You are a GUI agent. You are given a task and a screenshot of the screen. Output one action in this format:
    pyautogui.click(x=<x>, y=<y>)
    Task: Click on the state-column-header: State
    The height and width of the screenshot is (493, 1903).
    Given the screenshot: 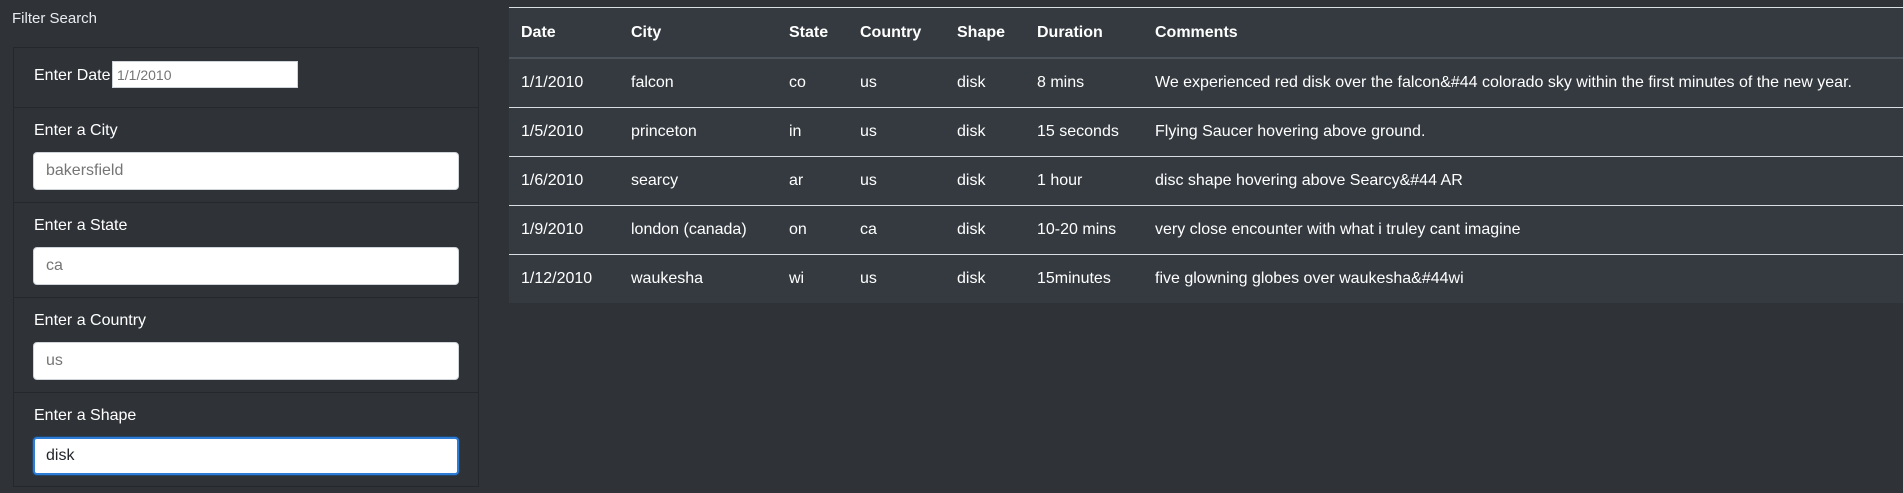 What is the action you would take?
    pyautogui.click(x=824, y=33)
    